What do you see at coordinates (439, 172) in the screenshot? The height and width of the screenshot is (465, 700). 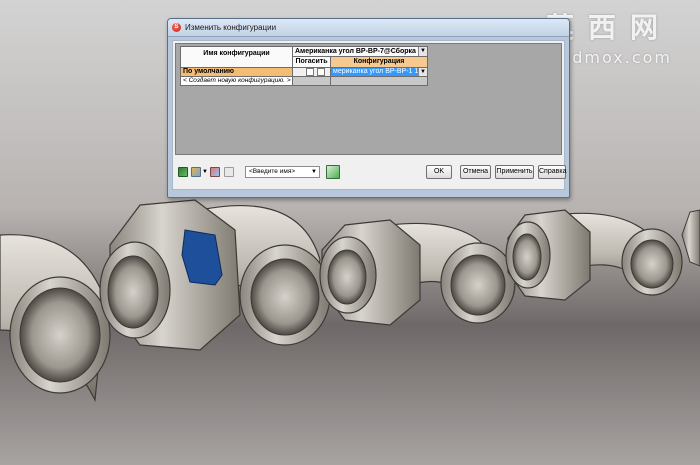 I see `ok-button: OK` at bounding box center [439, 172].